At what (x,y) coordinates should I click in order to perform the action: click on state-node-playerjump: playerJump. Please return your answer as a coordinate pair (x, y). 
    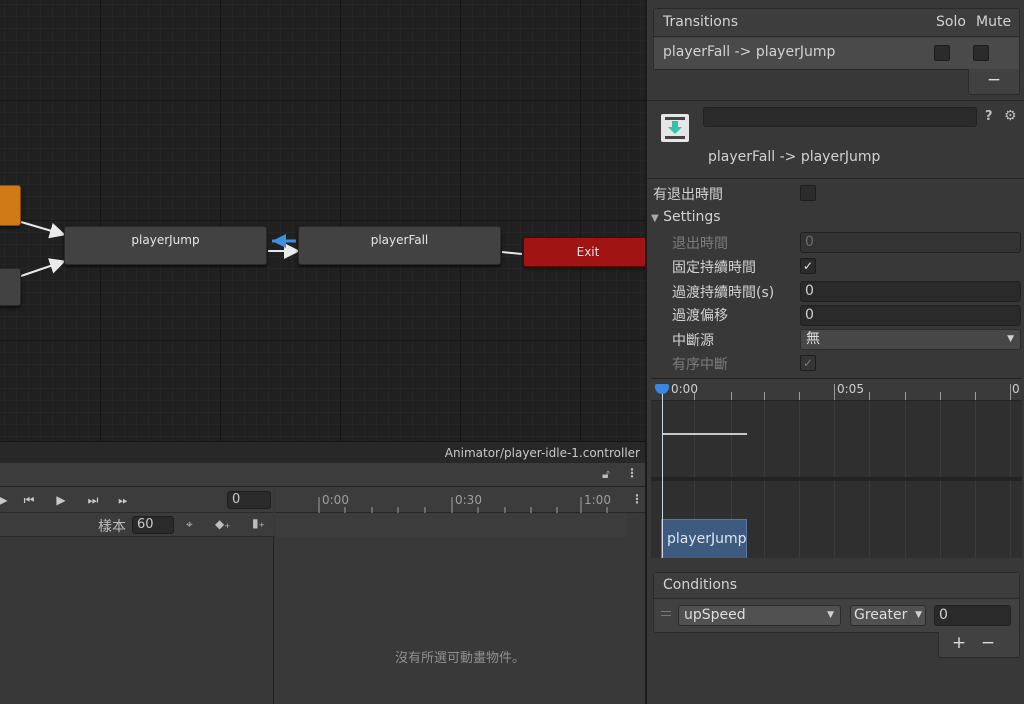
    Looking at the image, I should click on (165, 245).